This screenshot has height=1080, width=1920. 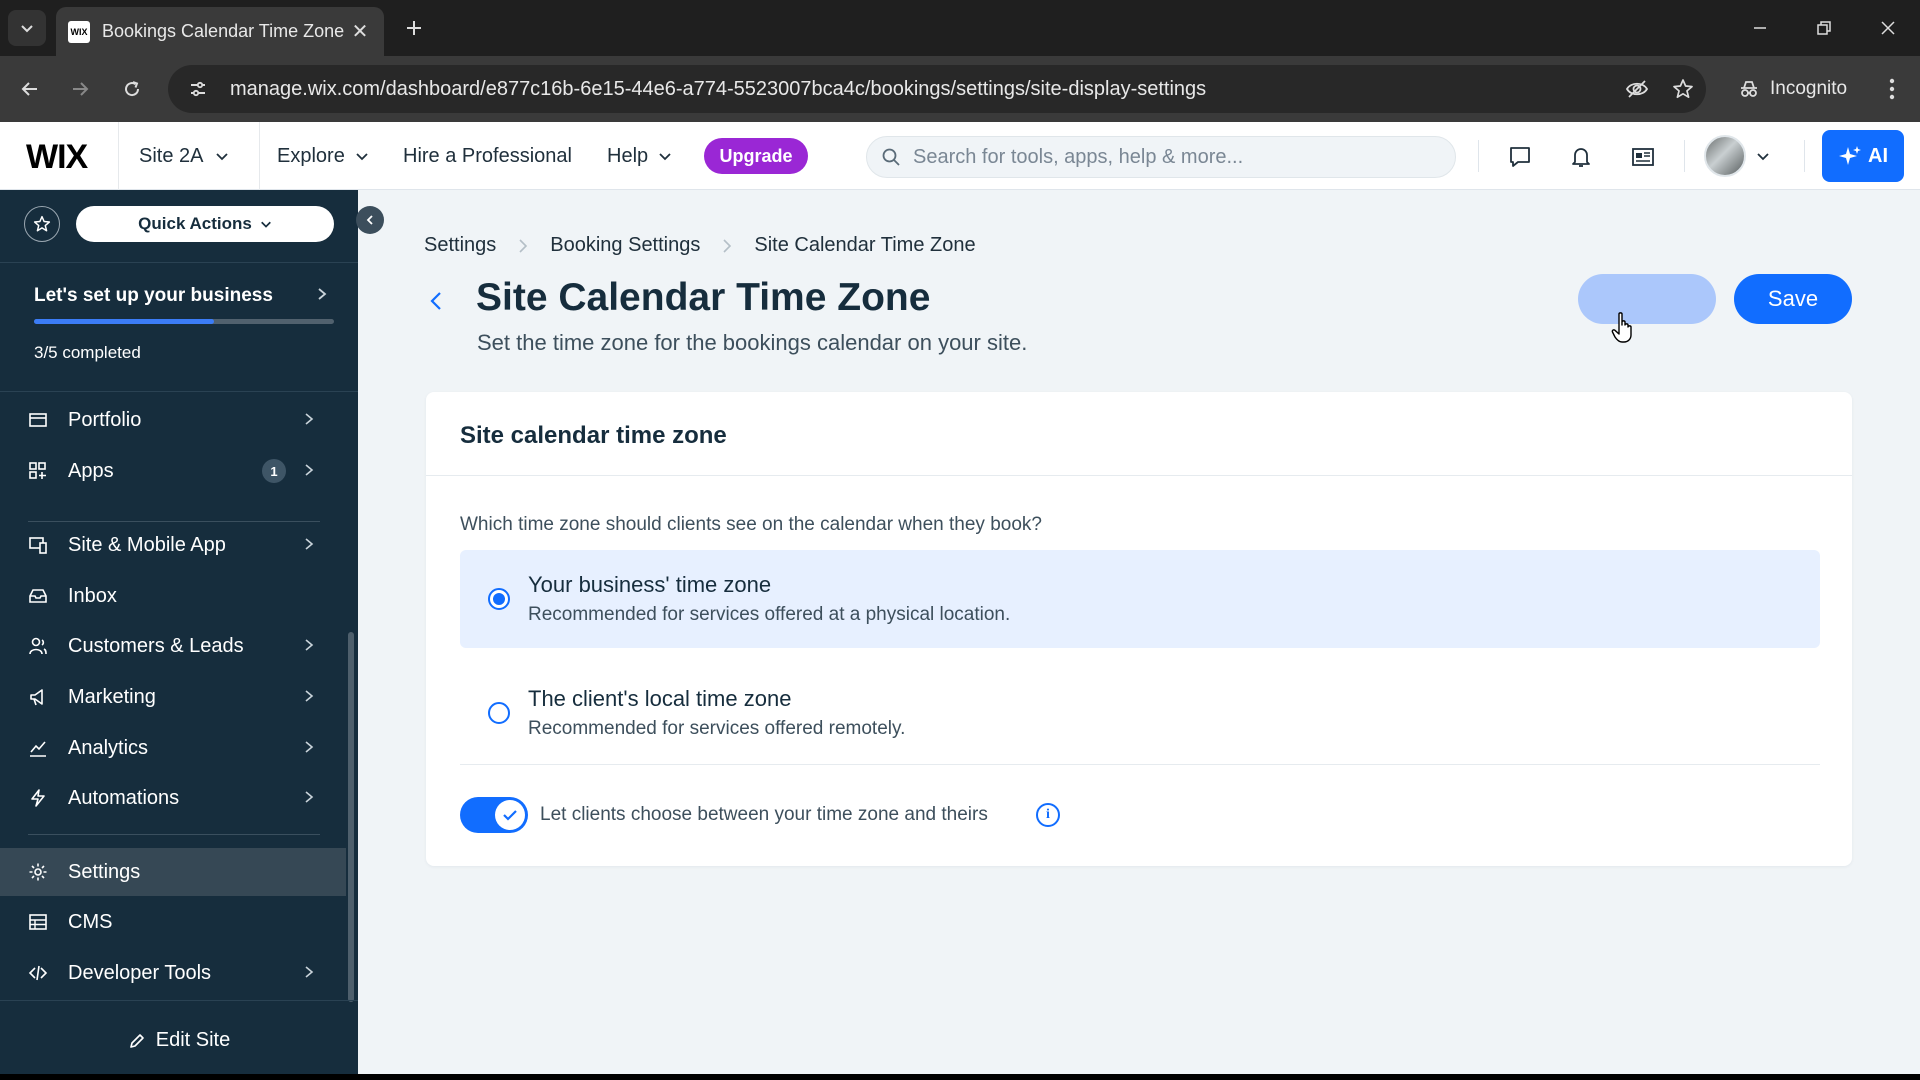 What do you see at coordinates (703, 297) in the screenshot?
I see `page-title: Site Calendar Time Zone` at bounding box center [703, 297].